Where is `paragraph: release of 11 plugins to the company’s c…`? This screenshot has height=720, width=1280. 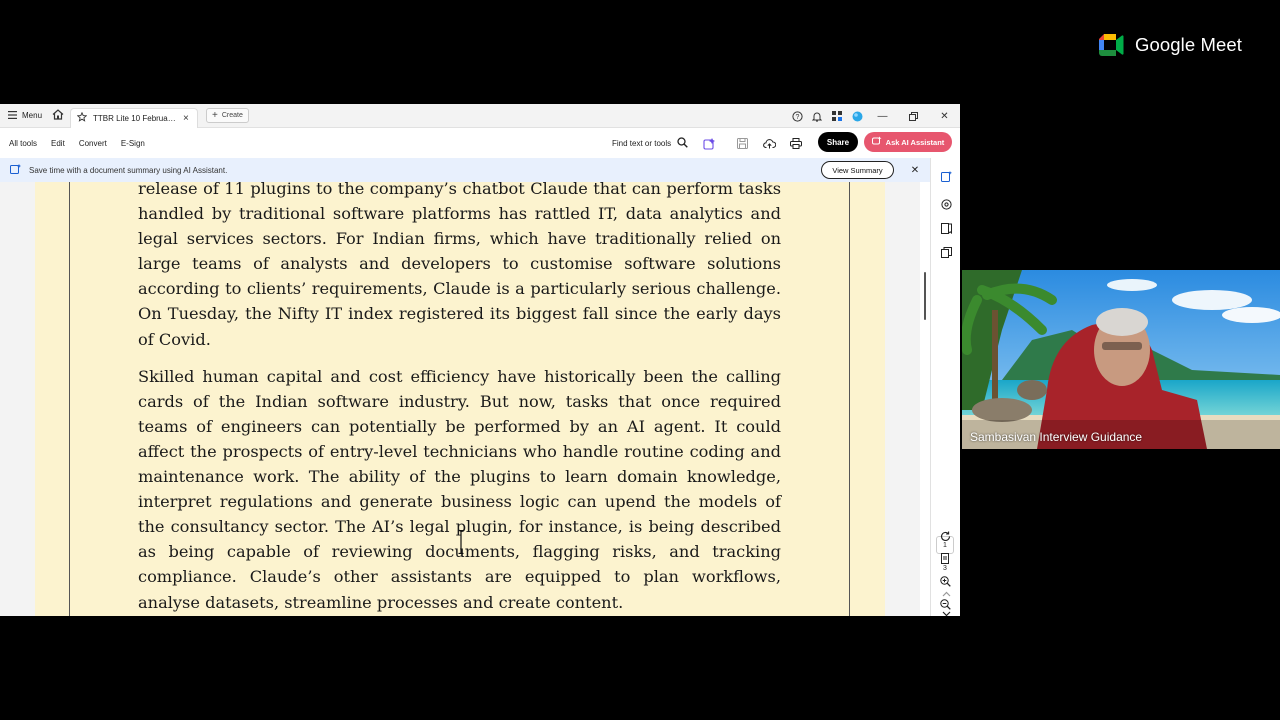
paragraph: release of 11 plugins to the company’s c… is located at coordinates (459, 265).